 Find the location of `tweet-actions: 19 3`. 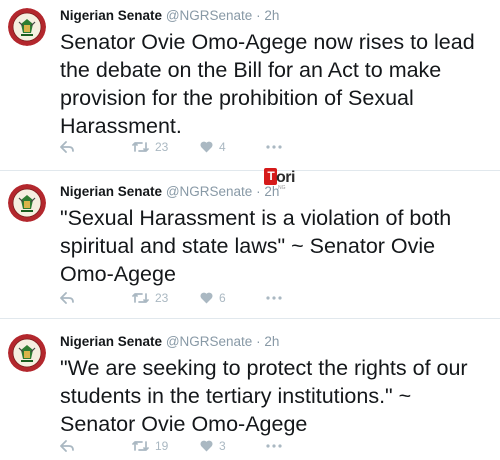

tweet-actions: 19 3 is located at coordinates (171, 446).